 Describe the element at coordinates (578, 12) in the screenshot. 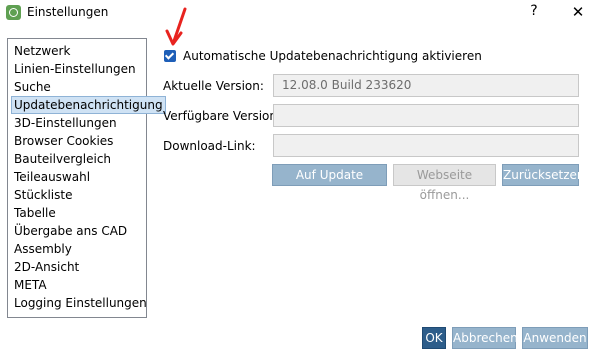

I see `close-button: ✕` at that location.